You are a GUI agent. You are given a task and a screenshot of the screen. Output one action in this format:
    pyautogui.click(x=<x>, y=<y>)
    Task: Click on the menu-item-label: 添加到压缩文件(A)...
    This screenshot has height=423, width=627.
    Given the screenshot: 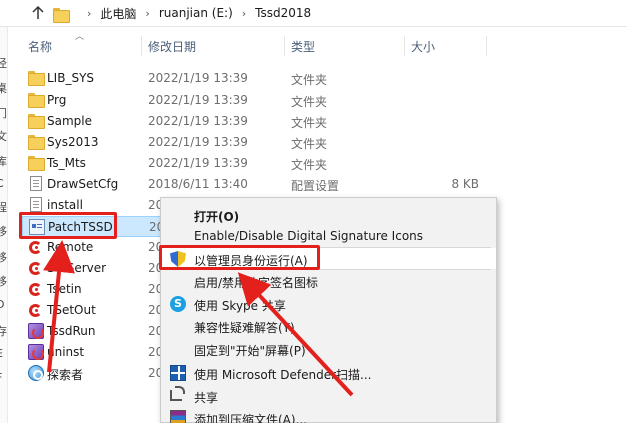 What is the action you would take?
    pyautogui.click(x=251, y=418)
    